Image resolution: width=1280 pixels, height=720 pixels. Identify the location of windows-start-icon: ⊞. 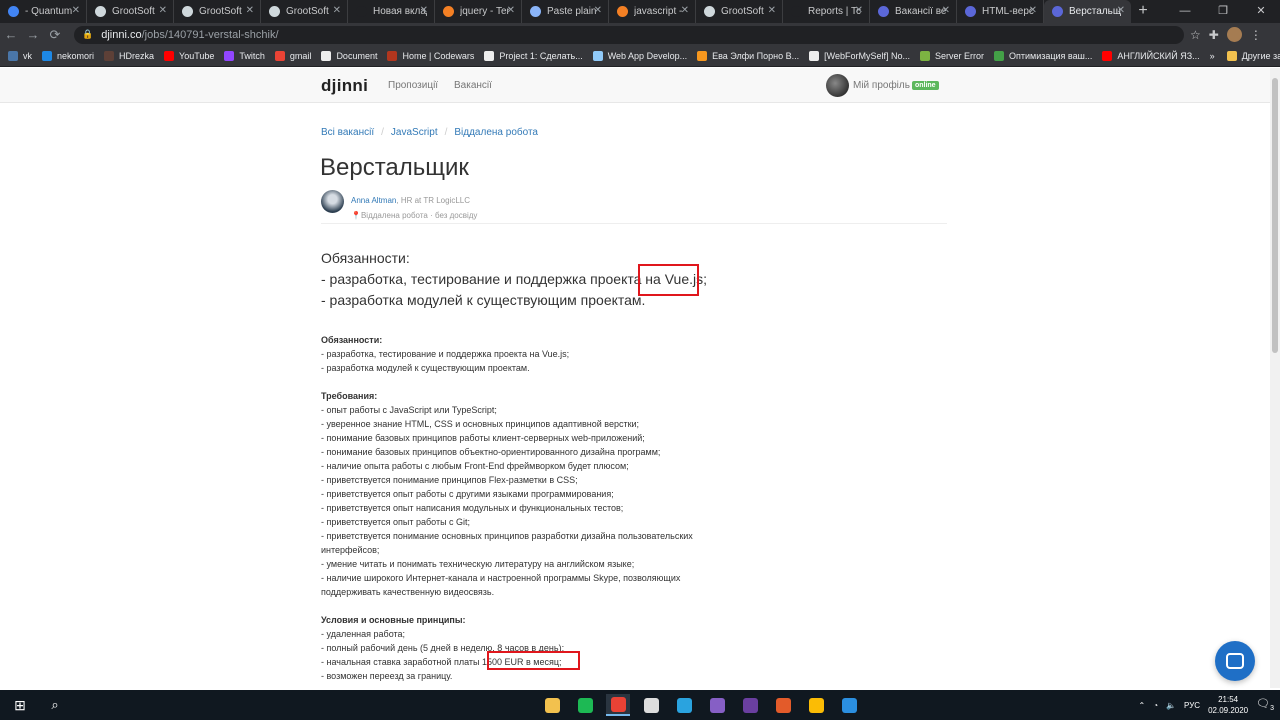
(20, 705).